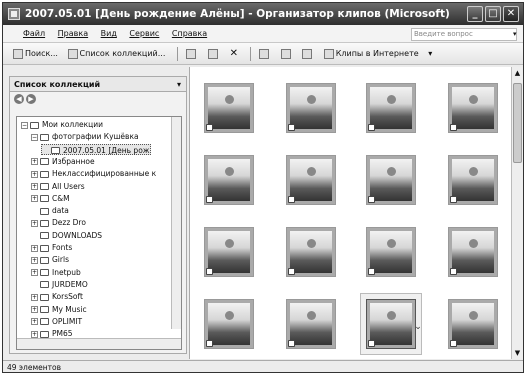 The height and width of the screenshot is (375, 526). What do you see at coordinates (63, 161) in the screenshot?
I see `tree-item: + Избранное` at bounding box center [63, 161].